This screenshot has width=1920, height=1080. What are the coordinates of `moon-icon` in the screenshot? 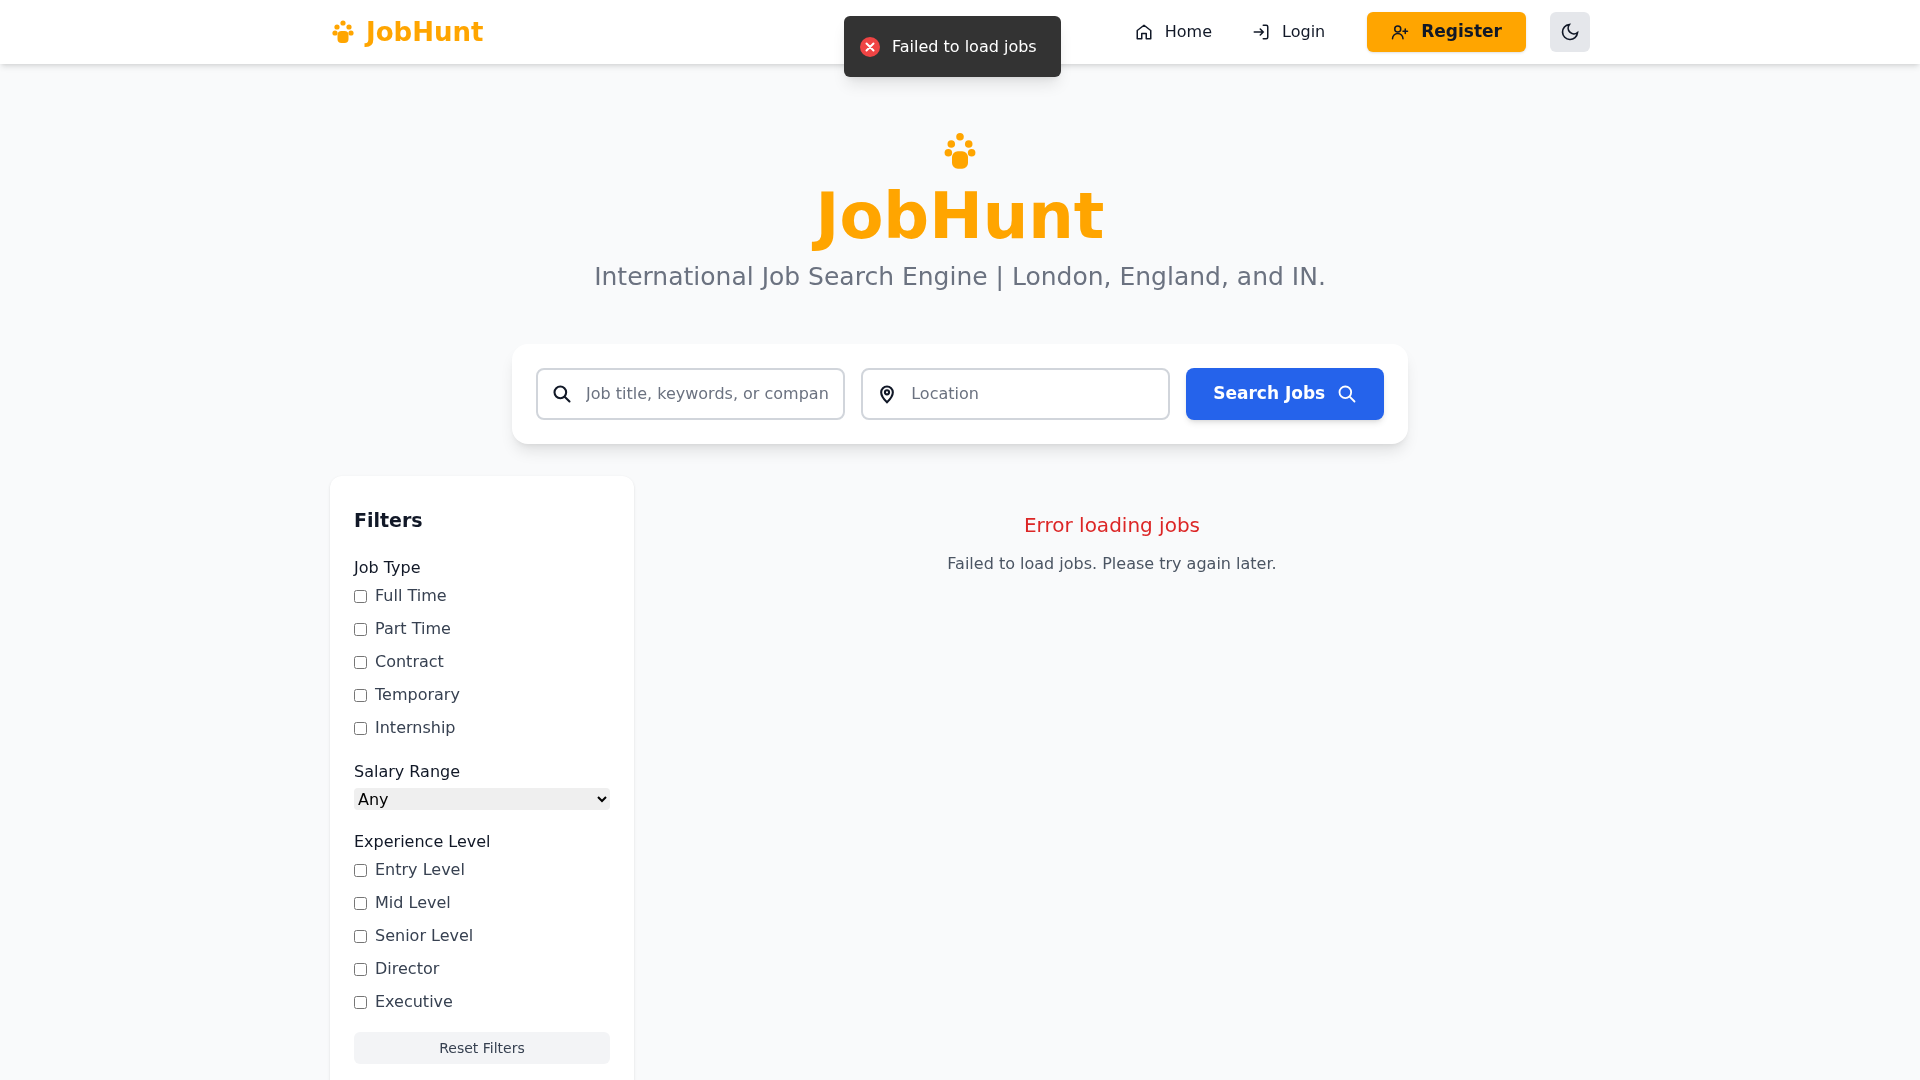 It's located at (1570, 32).